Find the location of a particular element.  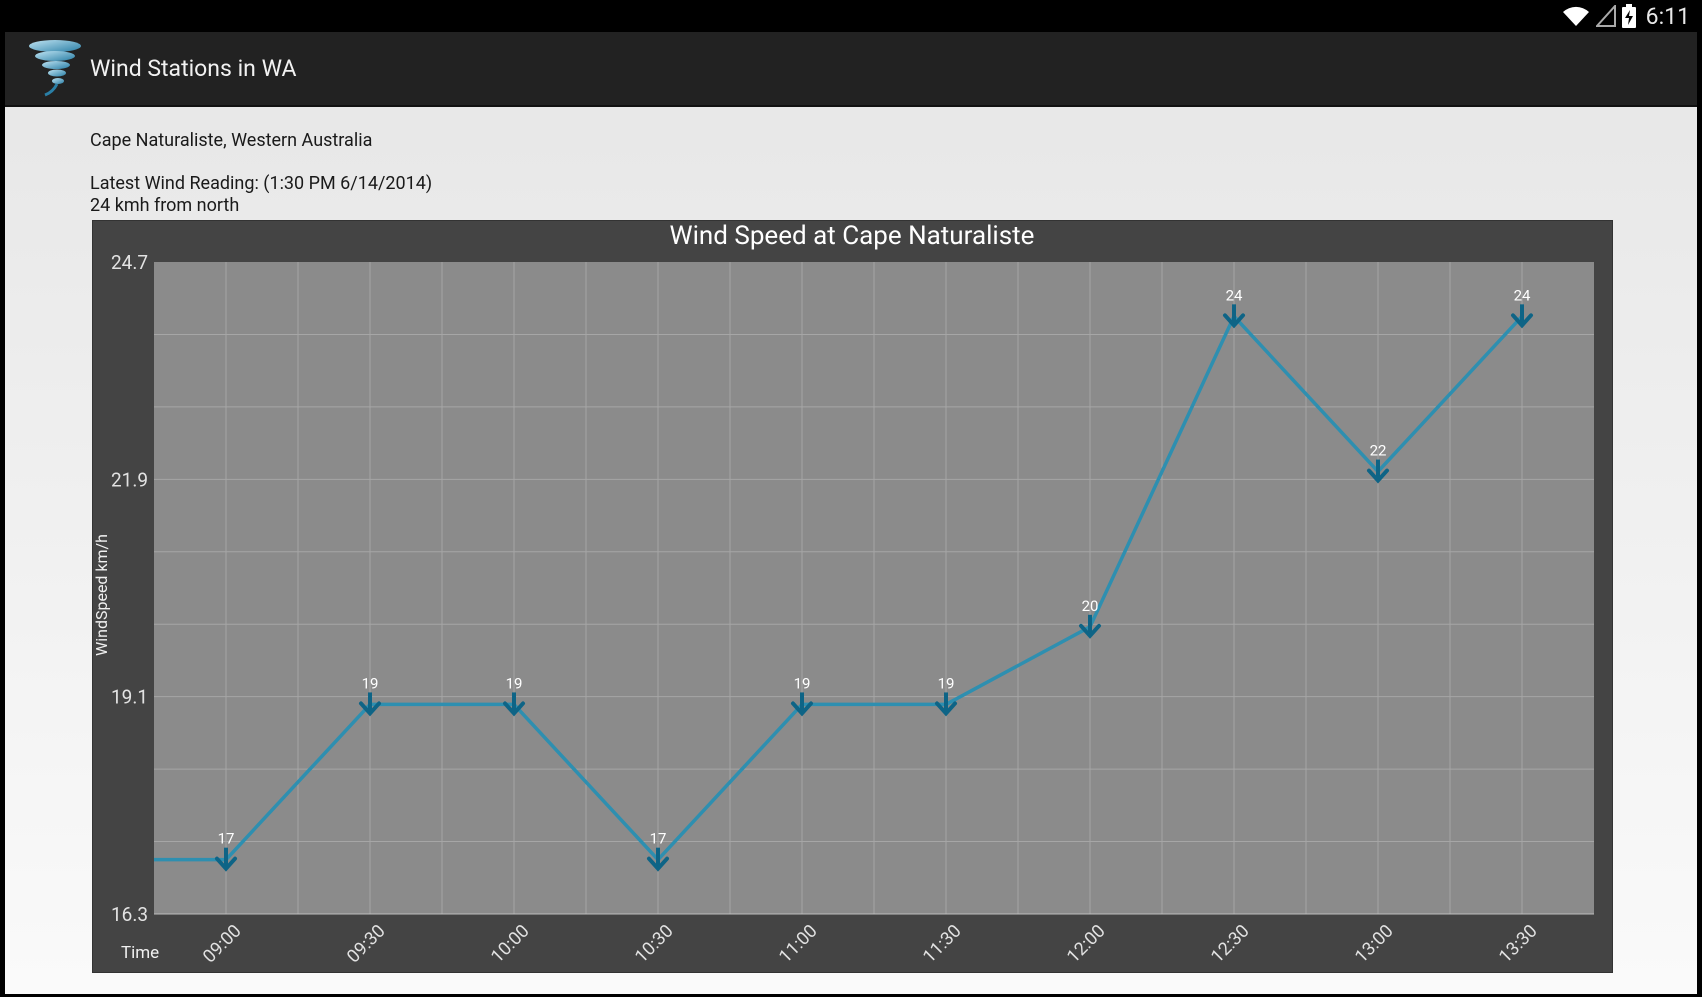

app-title: Wind Stations in WA is located at coordinates (193, 68).